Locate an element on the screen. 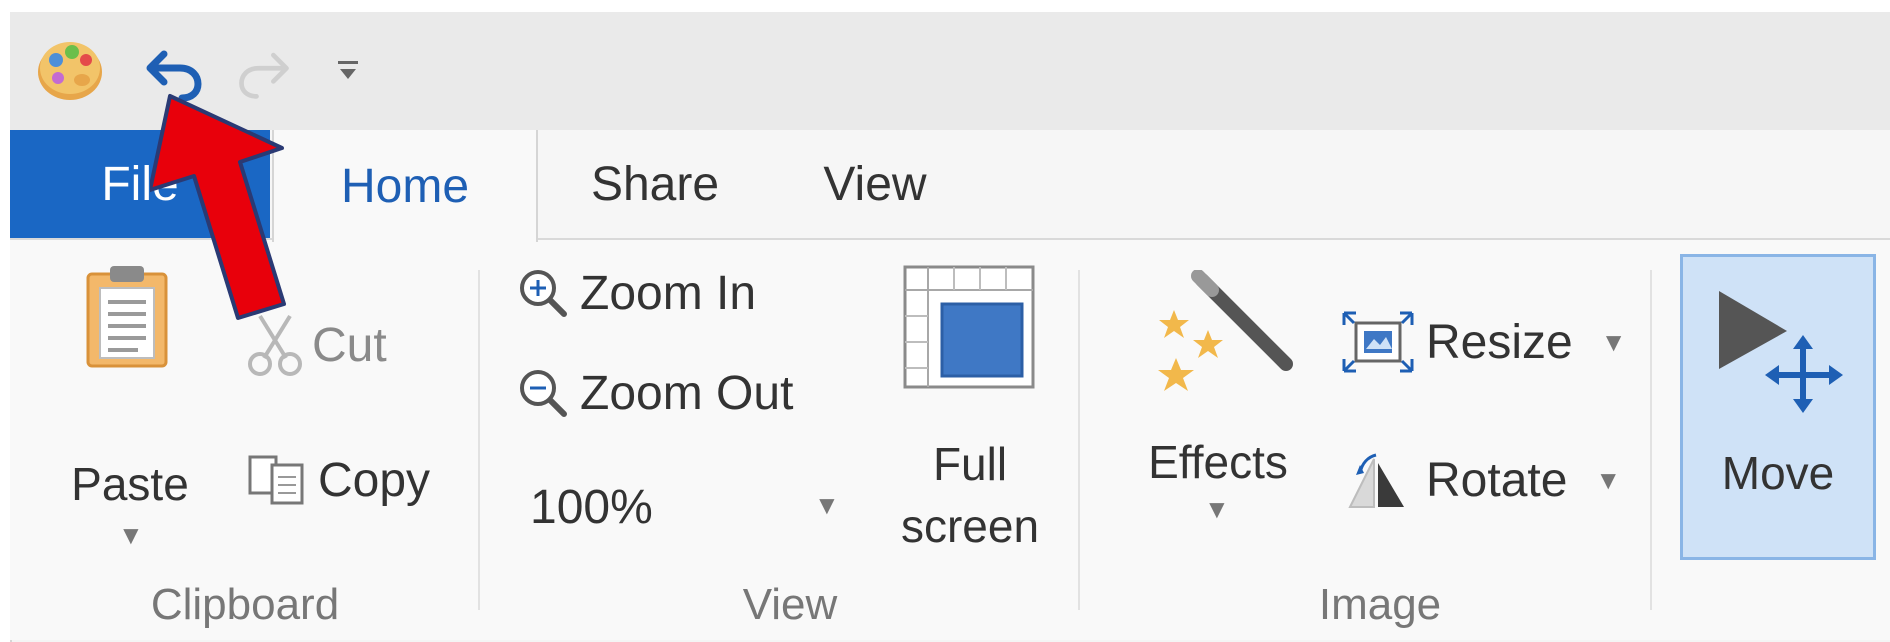 The image size is (1890, 642). view-group-label: View is located at coordinates (790, 604).